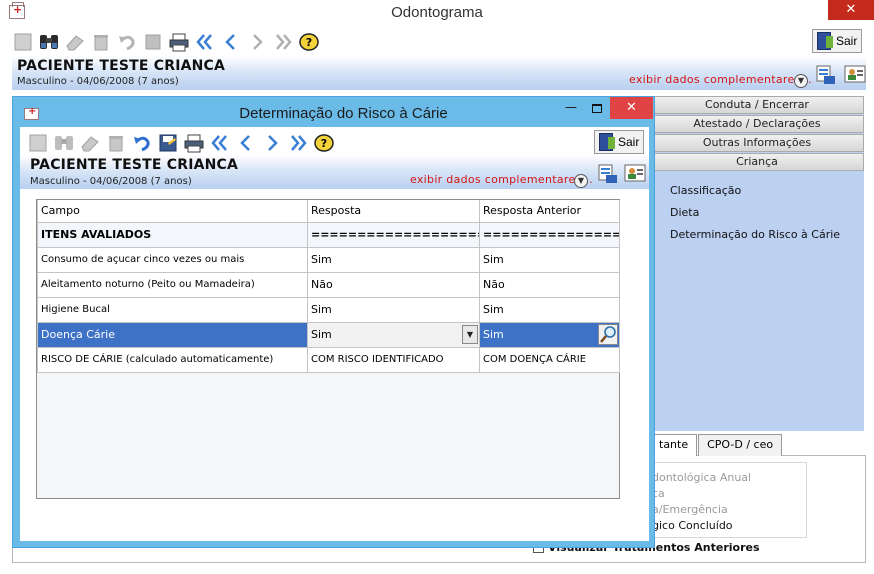  Describe the element at coordinates (674, 445) in the screenshot. I see `tab-tratamento-restante: tante` at that location.